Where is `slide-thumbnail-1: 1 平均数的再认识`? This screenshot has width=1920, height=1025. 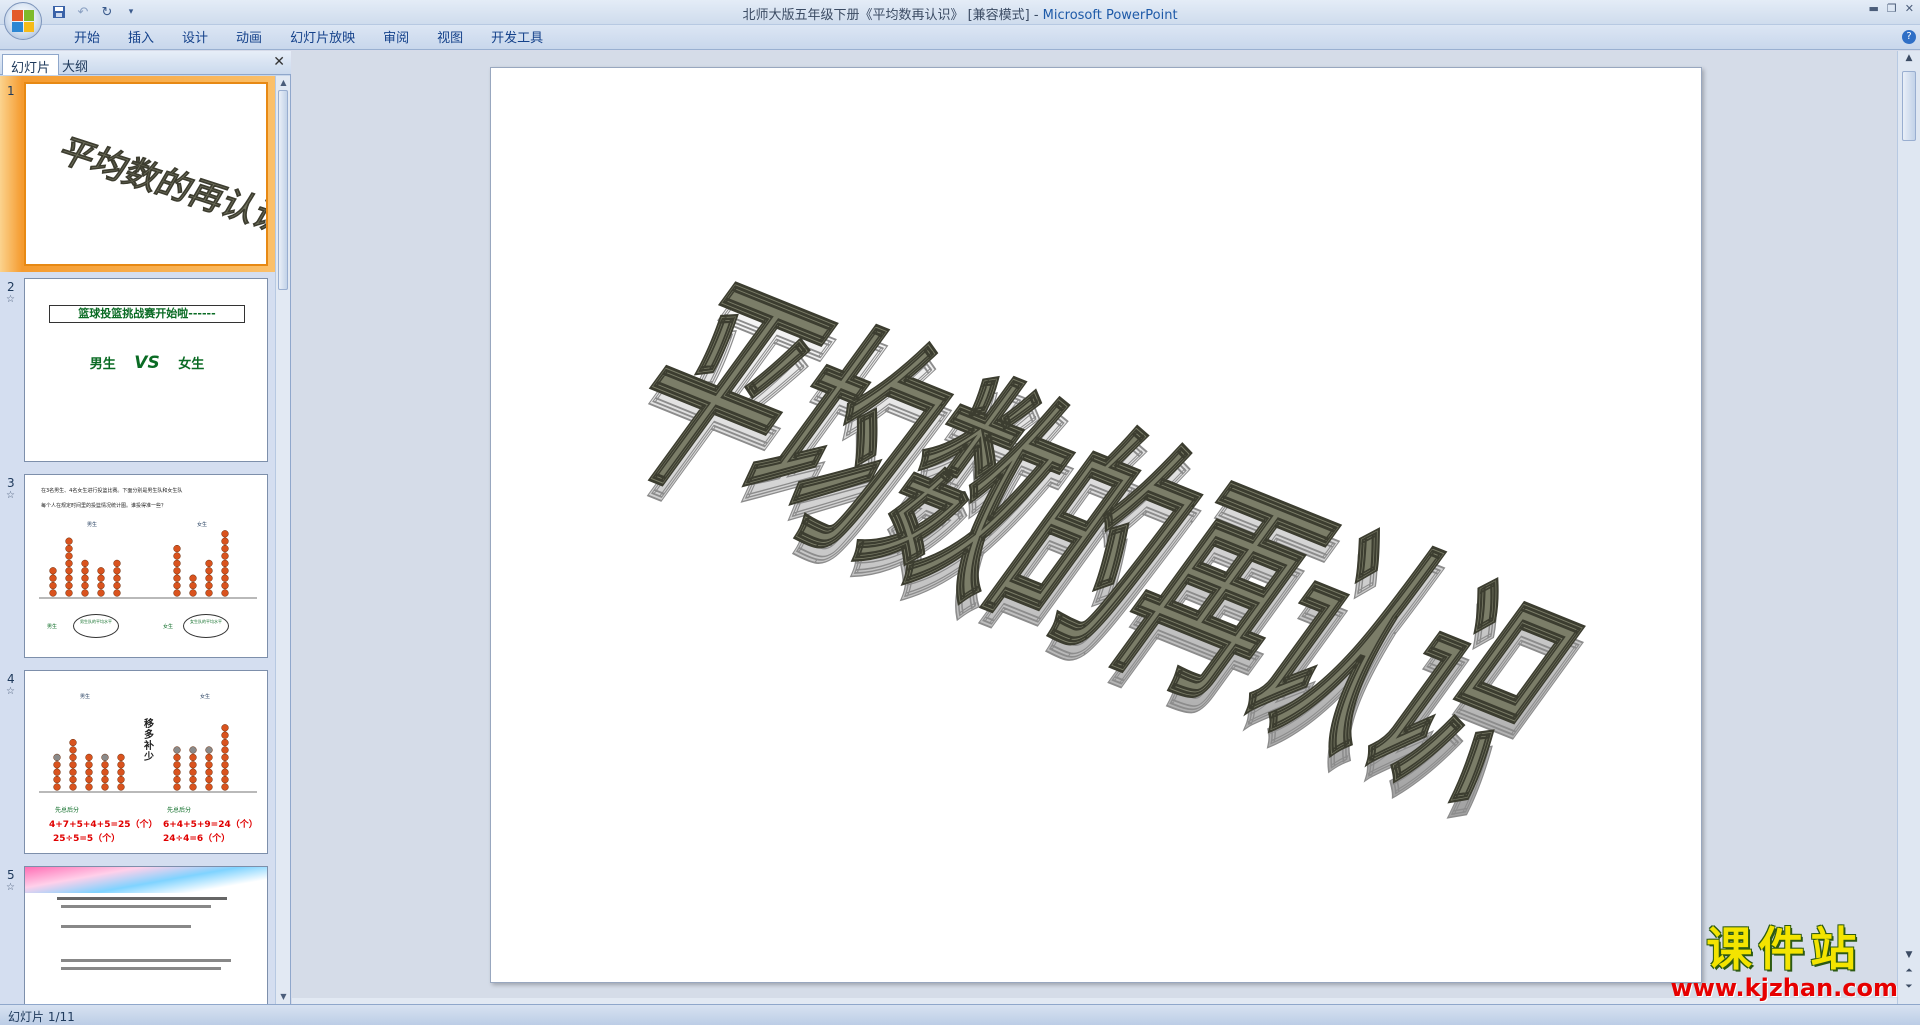 slide-thumbnail-1: 1 平均数的再认识 is located at coordinates (138, 174).